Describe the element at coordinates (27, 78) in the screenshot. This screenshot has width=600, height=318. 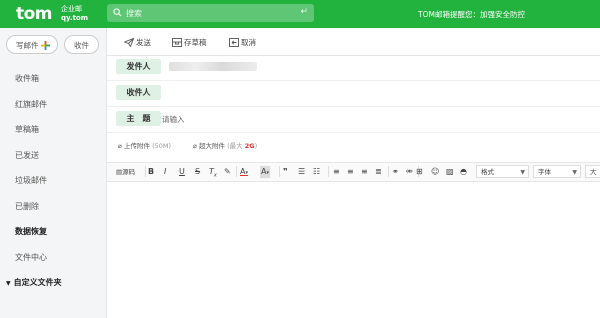
I see `sidebar-item-inbox: 收件箱` at that location.